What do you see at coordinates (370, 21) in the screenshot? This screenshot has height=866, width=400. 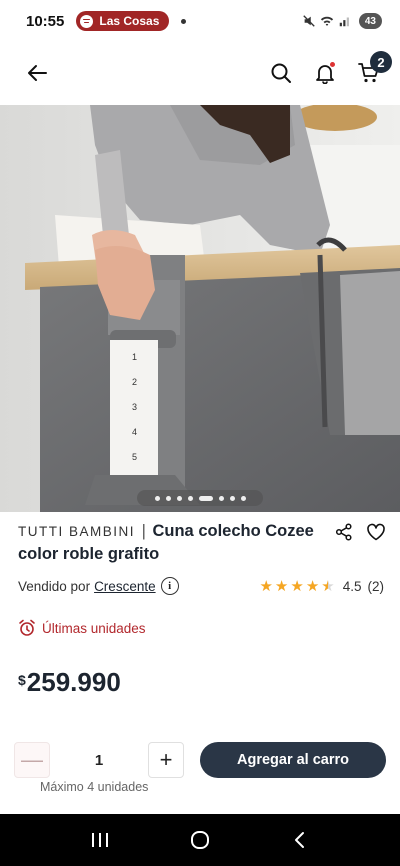 I see `battery-indicator: 43` at bounding box center [370, 21].